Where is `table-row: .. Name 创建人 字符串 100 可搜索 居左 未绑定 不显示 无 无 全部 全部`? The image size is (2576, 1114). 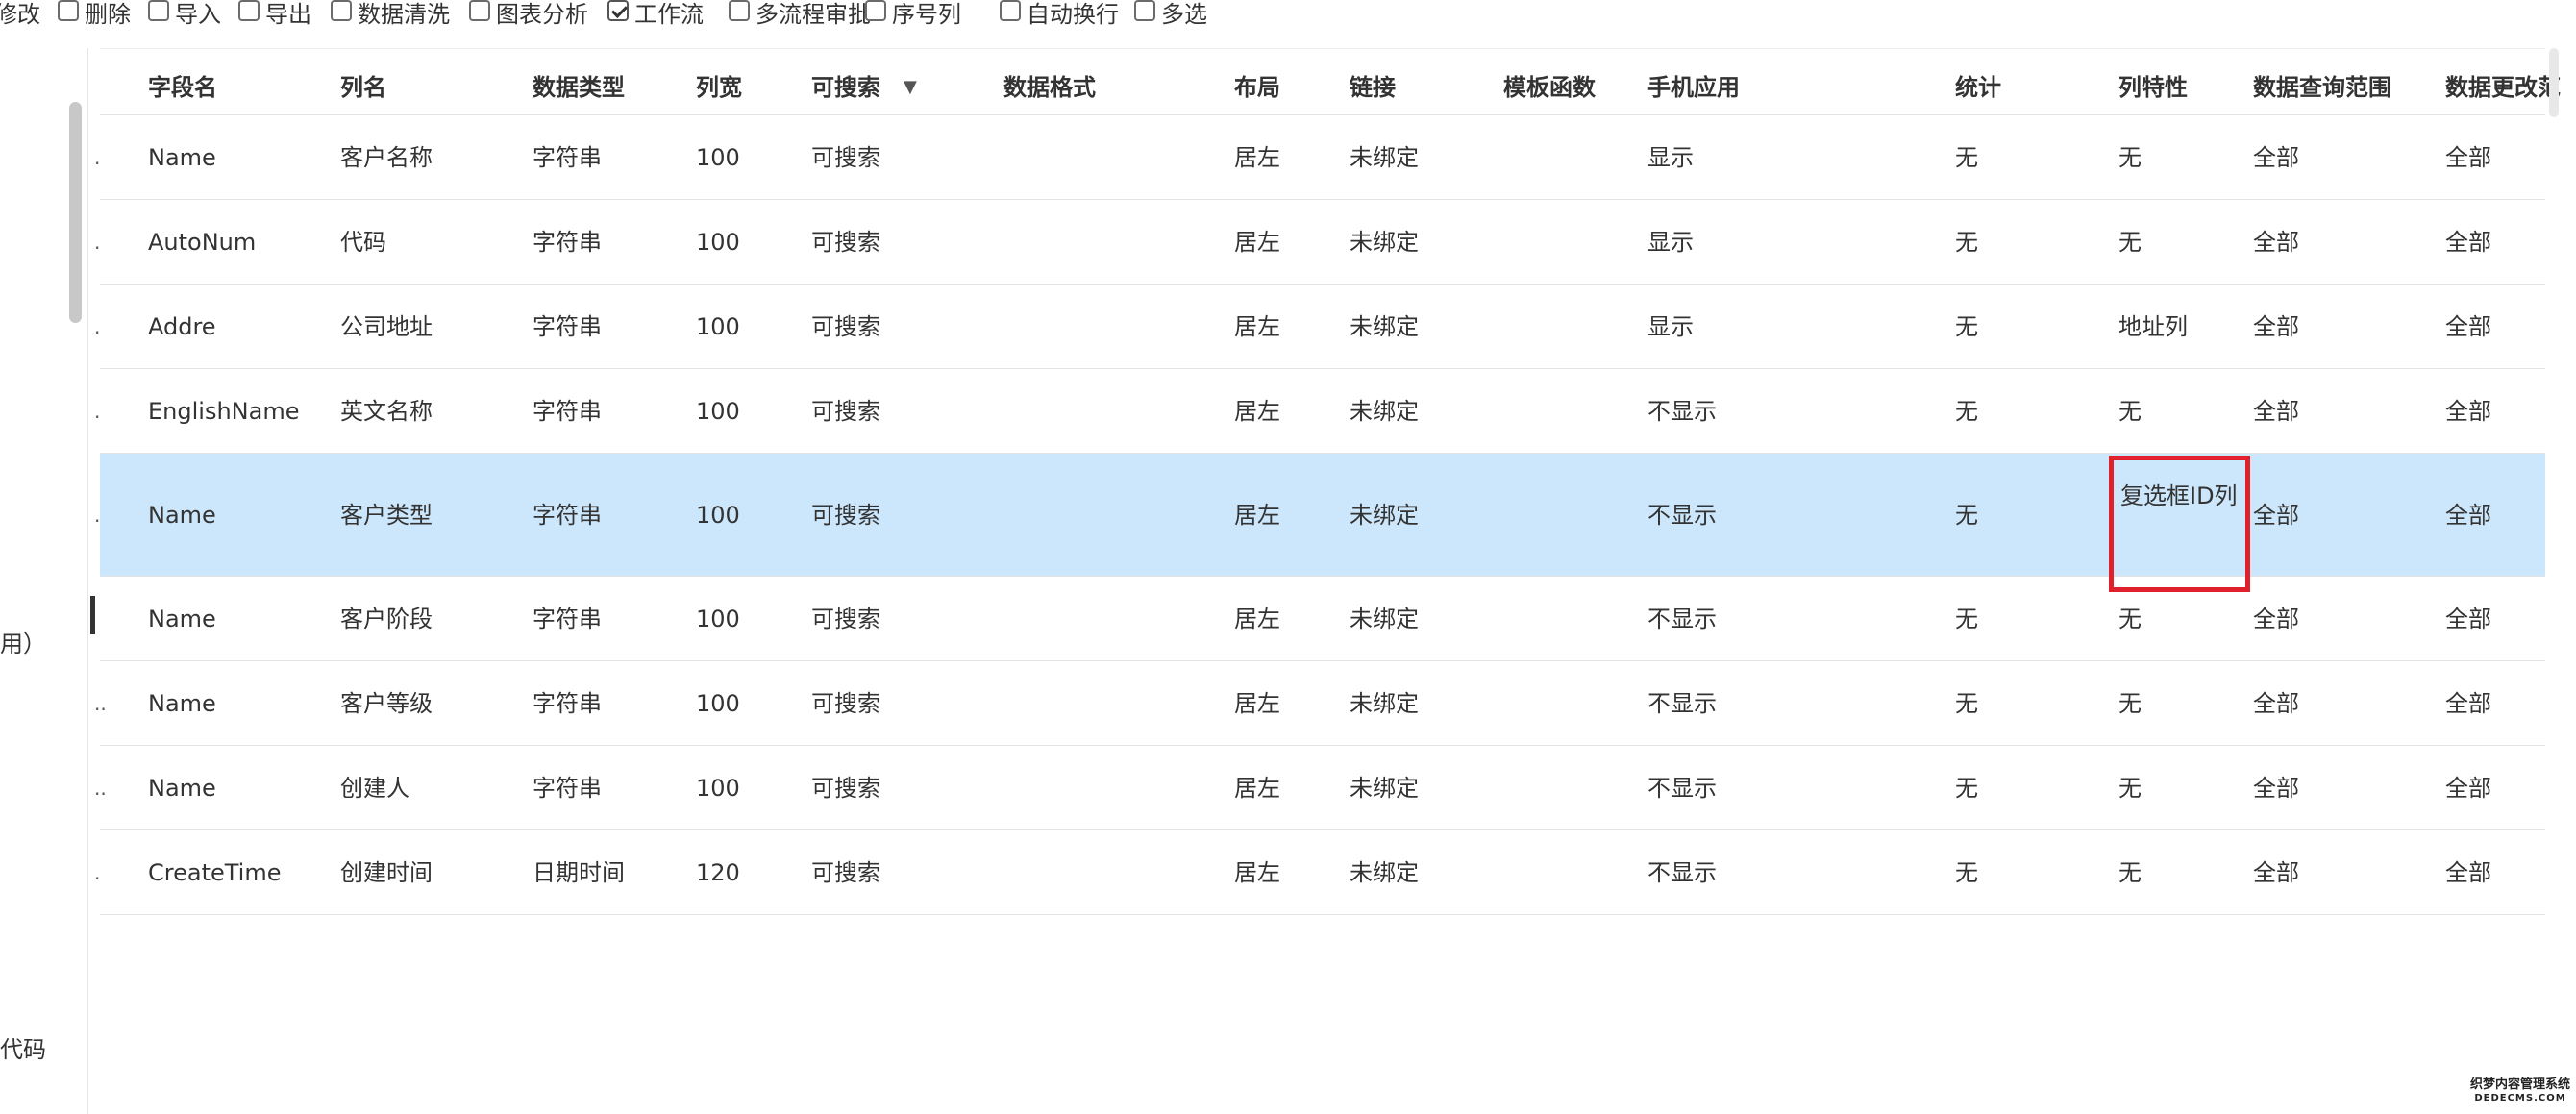
table-row: .. Name 创建人 字符串 100 可搜索 居左 未绑定 不显示 无 无 全部 全部 is located at coordinates (1319, 788).